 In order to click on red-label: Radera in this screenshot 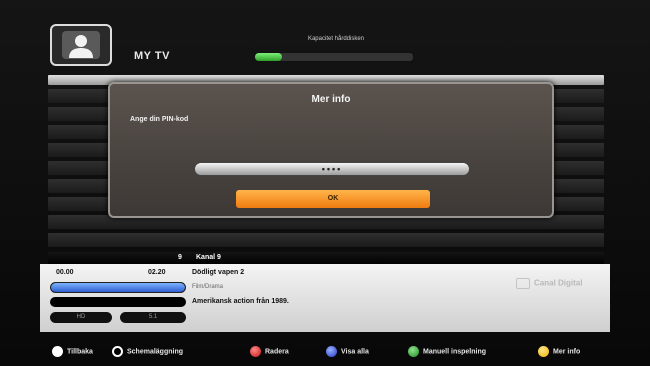, I will do `click(277, 352)`.